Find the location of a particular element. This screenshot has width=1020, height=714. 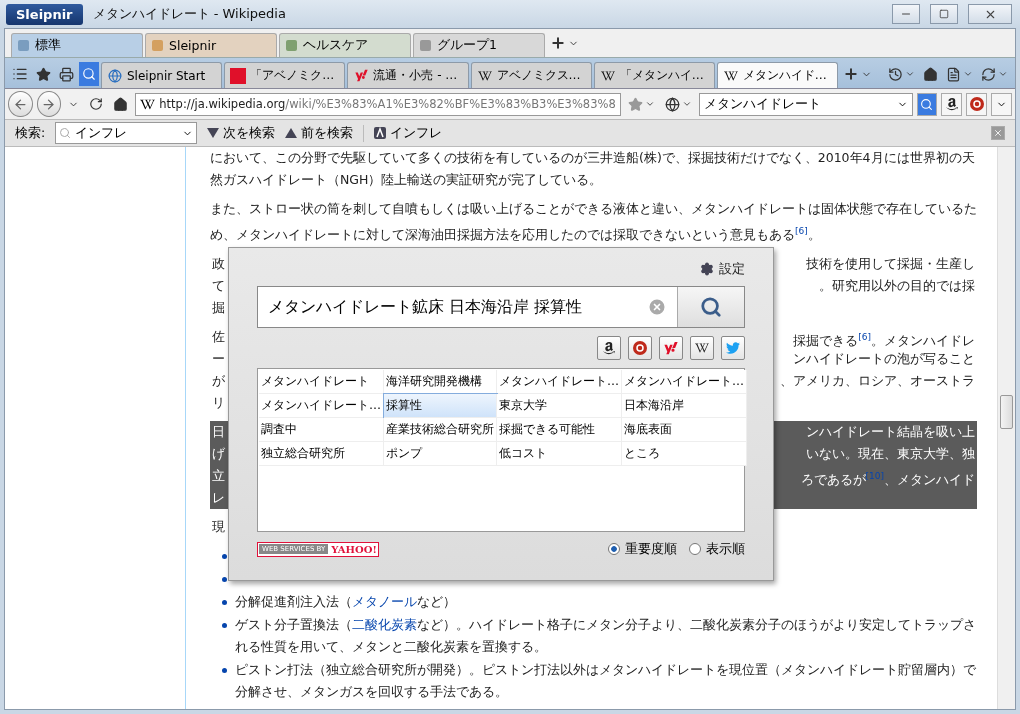

keyword-cell: 独立総合研究所 is located at coordinates (321, 454).